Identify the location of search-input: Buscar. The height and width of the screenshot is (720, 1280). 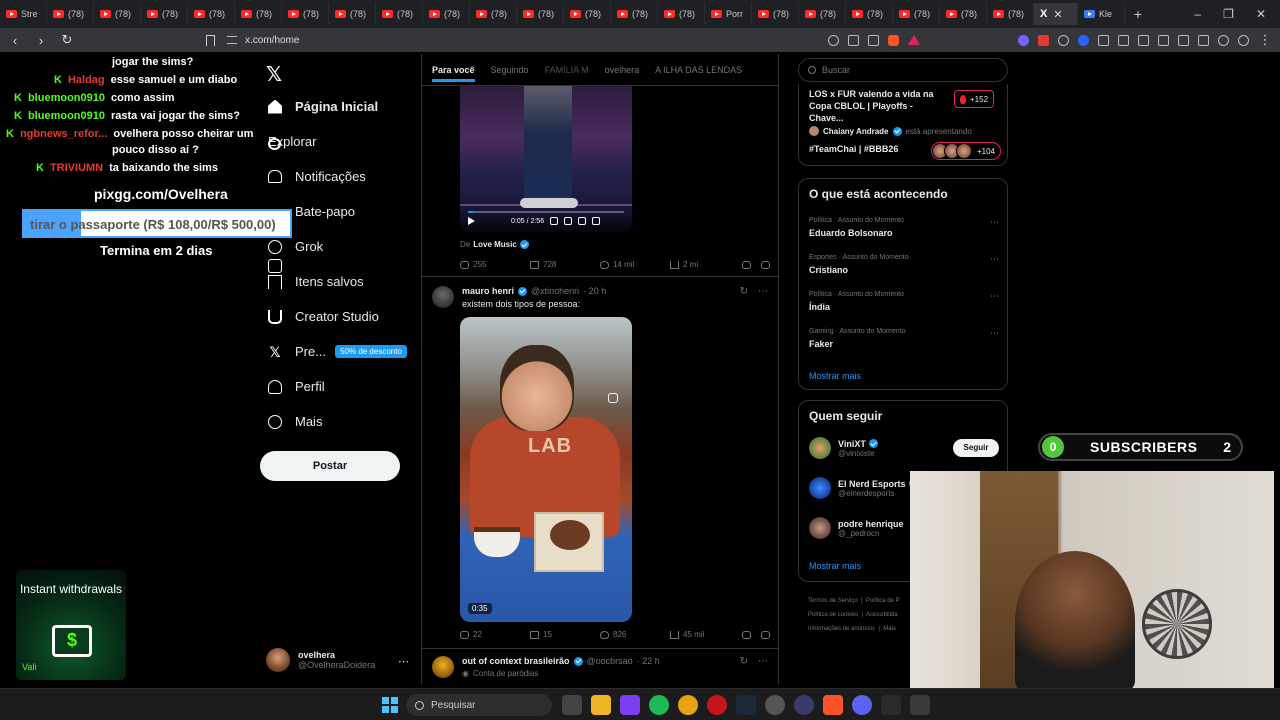
(903, 70).